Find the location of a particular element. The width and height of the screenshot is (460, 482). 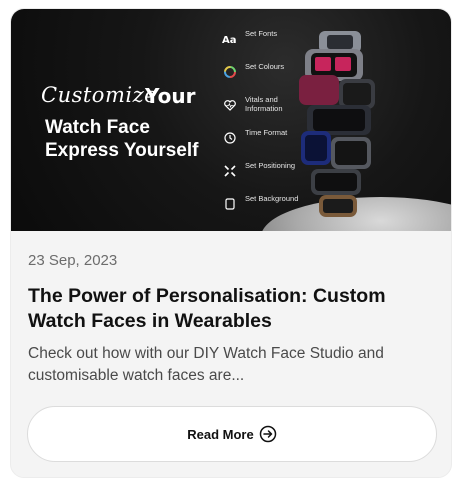

banner-tagline-1: Watch Face is located at coordinates (97, 127).